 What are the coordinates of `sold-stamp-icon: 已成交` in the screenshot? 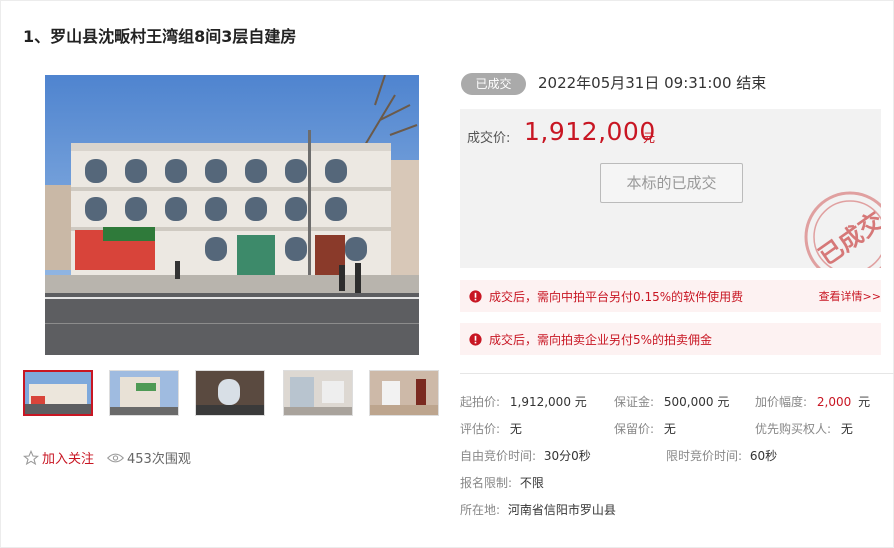 It's located at (842, 229).